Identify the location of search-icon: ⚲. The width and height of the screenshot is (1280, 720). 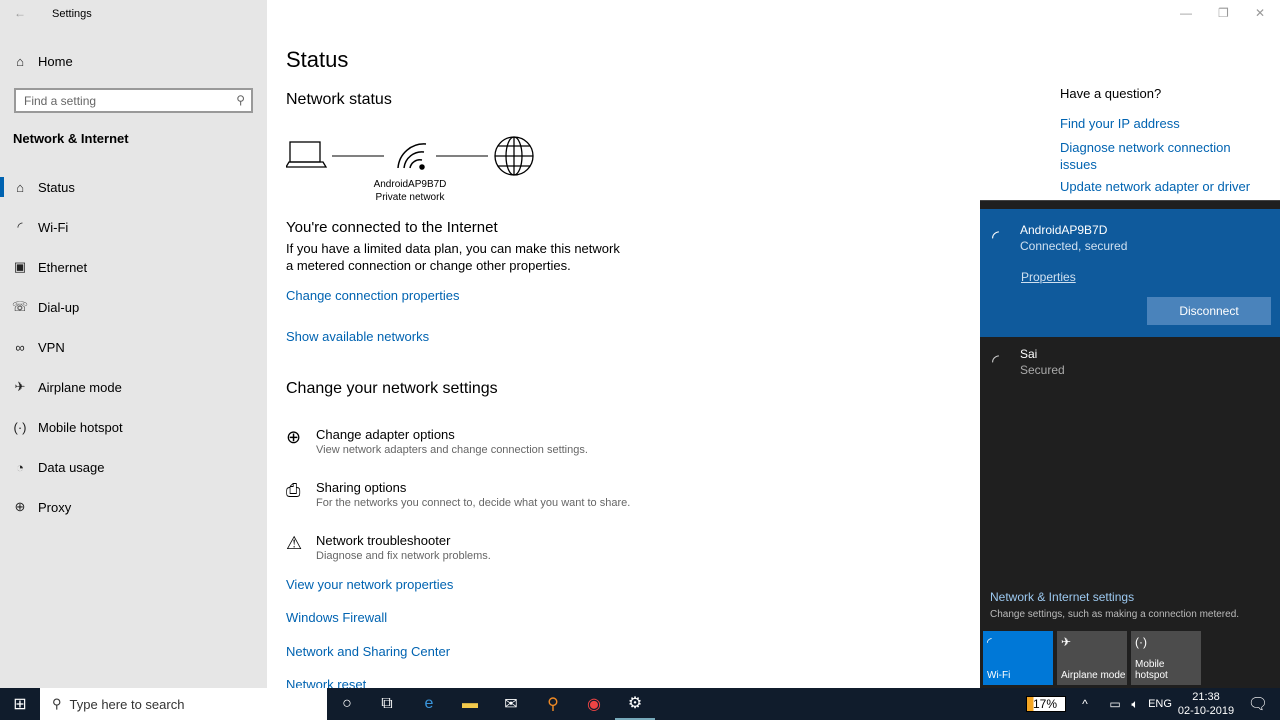
(240, 100).